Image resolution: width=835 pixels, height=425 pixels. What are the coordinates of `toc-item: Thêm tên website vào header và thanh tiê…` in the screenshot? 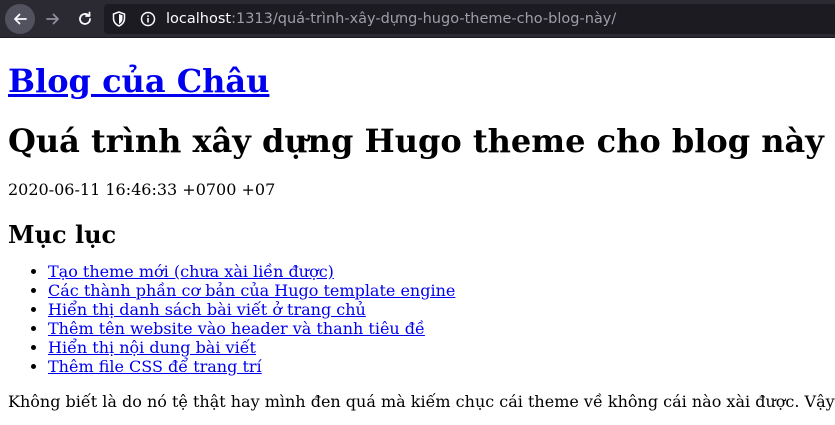 It's located at (441, 328).